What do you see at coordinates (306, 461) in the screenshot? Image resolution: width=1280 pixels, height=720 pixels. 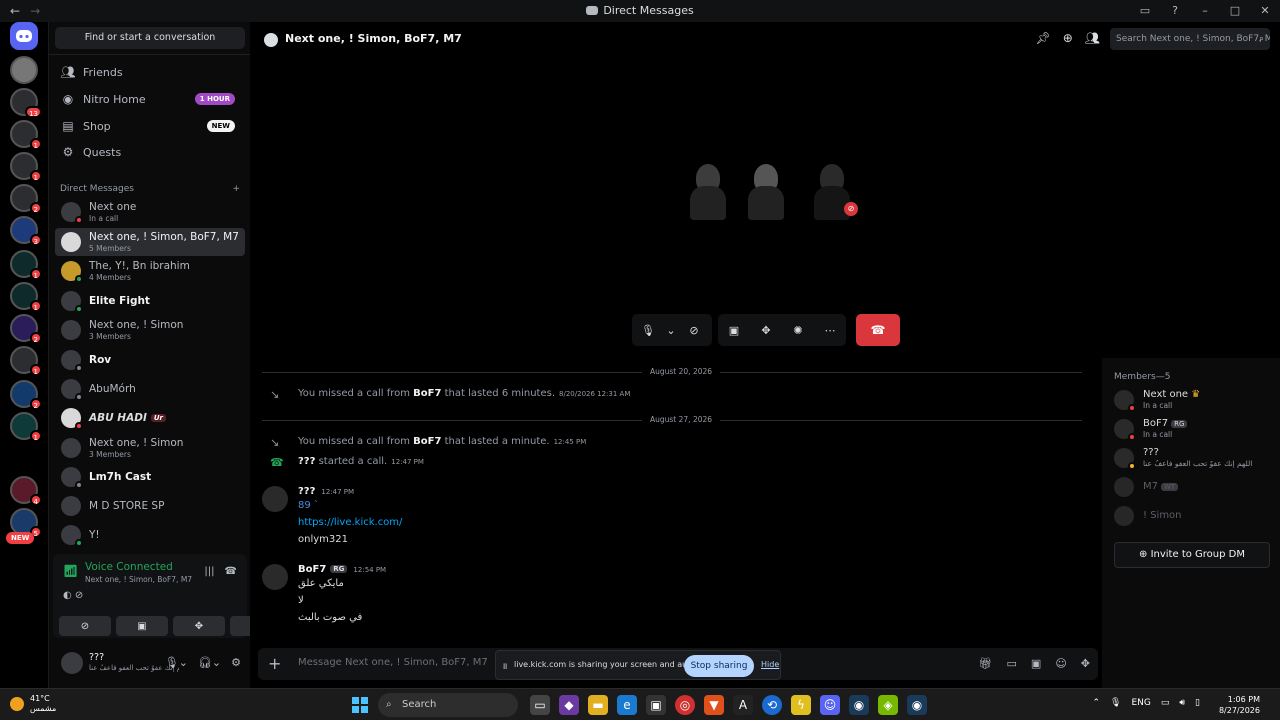 I see `system-user: ???` at bounding box center [306, 461].